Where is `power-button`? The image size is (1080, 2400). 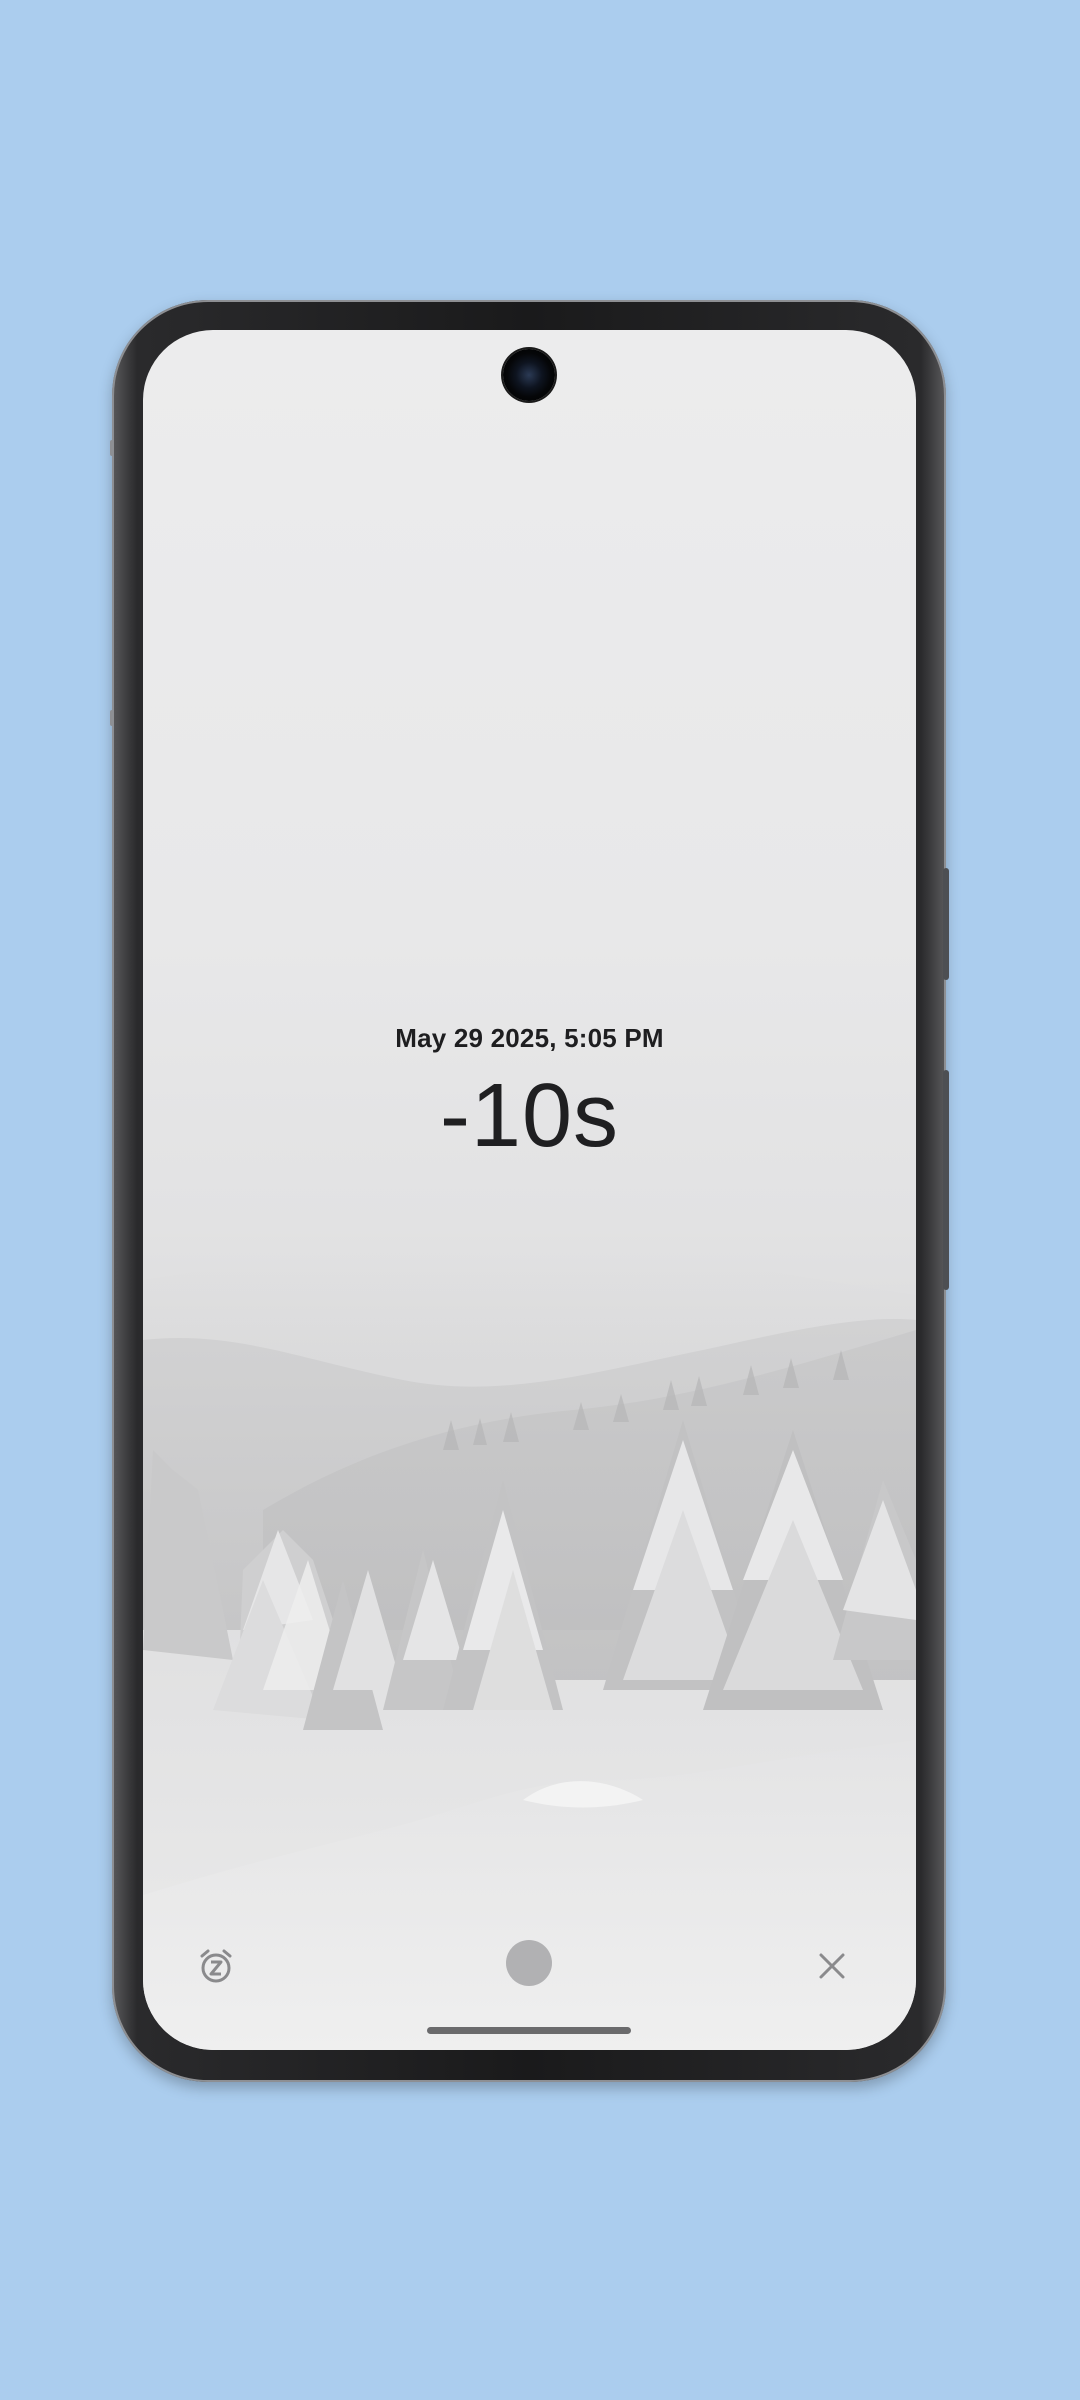 power-button is located at coordinates (946, 1180).